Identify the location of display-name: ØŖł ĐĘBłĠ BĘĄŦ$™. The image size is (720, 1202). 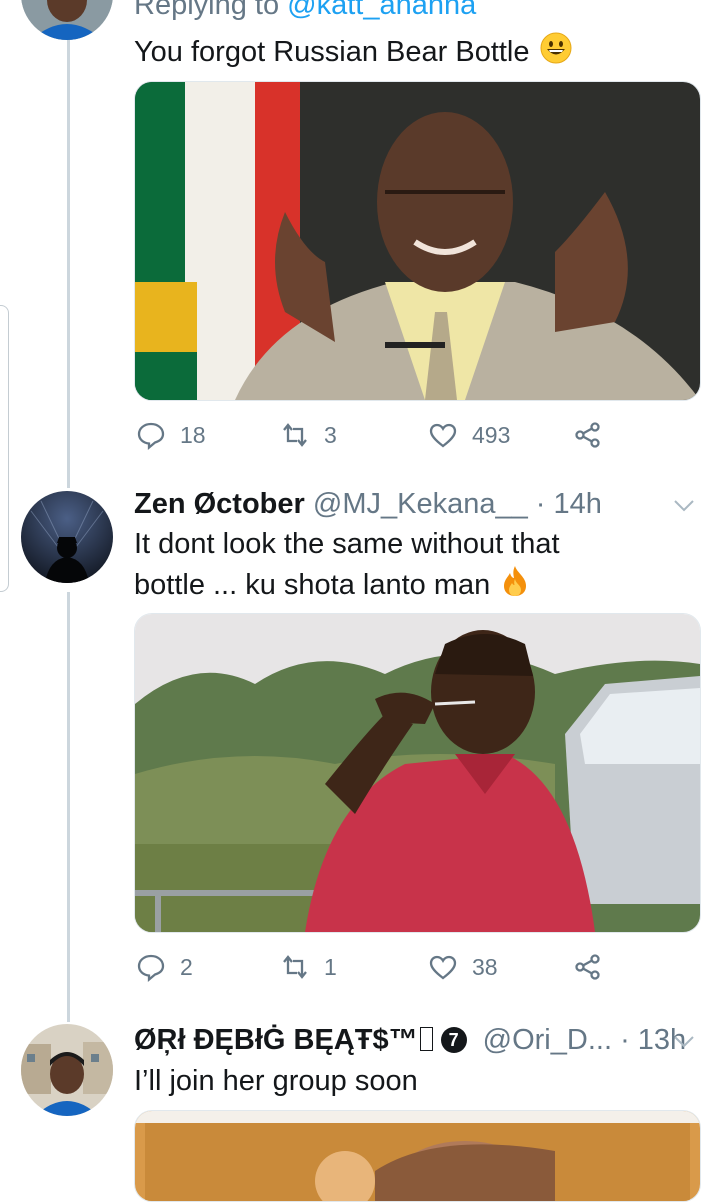
(276, 1040).